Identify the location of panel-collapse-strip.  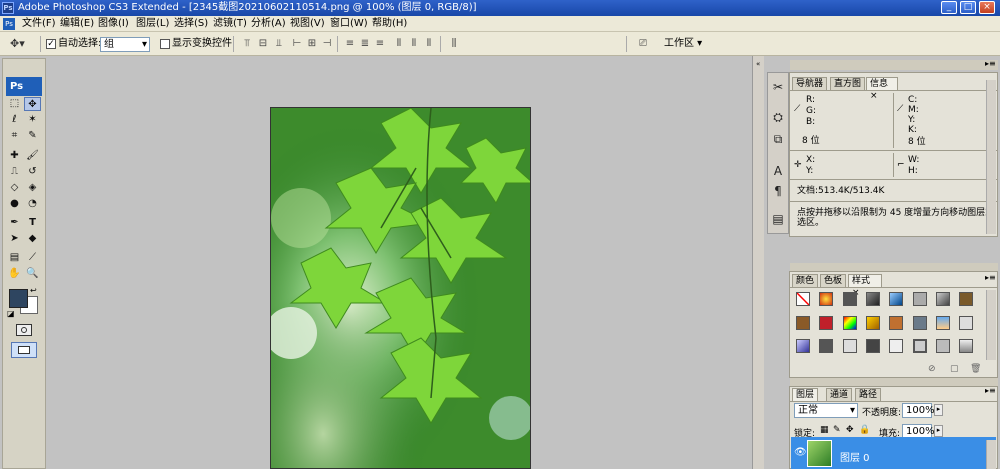
(758, 262).